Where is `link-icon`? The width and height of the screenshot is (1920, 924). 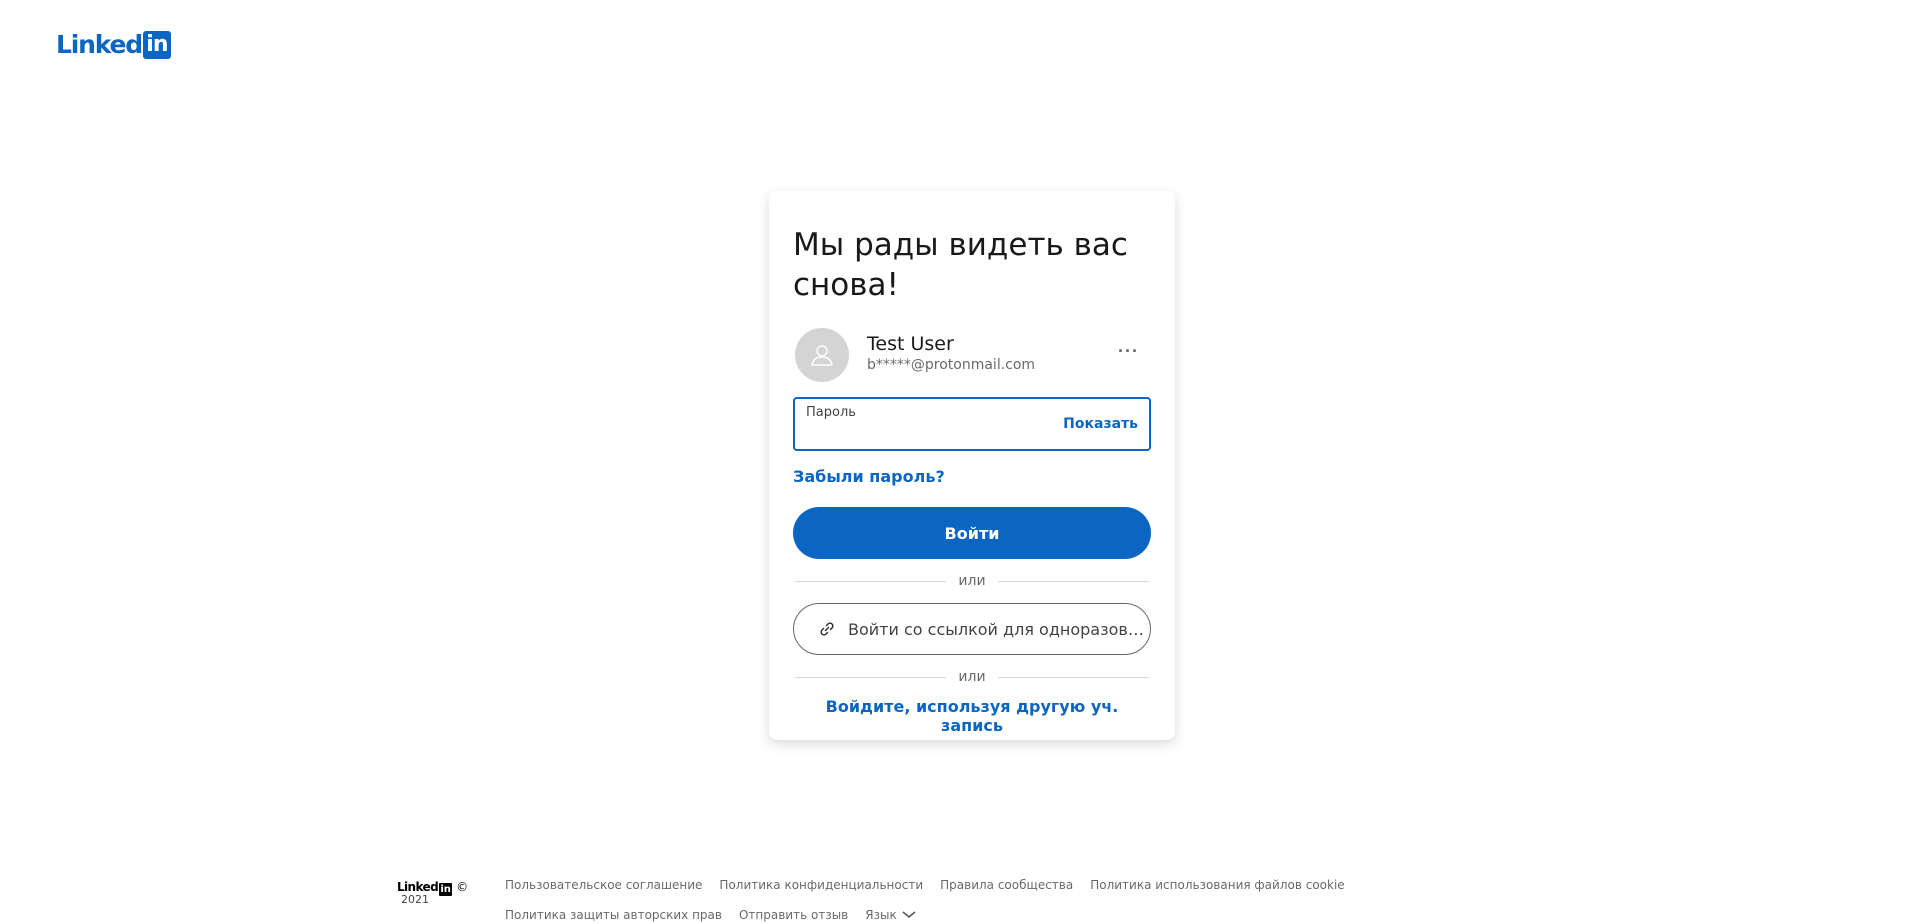 link-icon is located at coordinates (827, 629).